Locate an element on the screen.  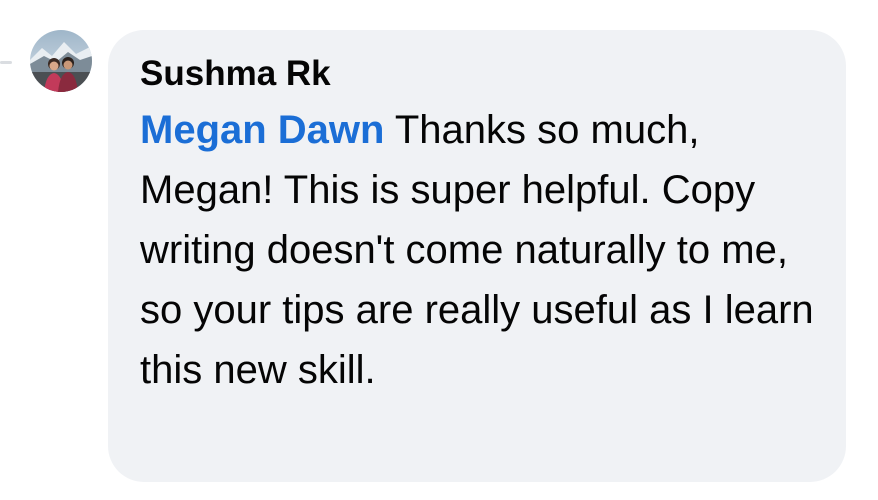
avatar is located at coordinates (61, 61).